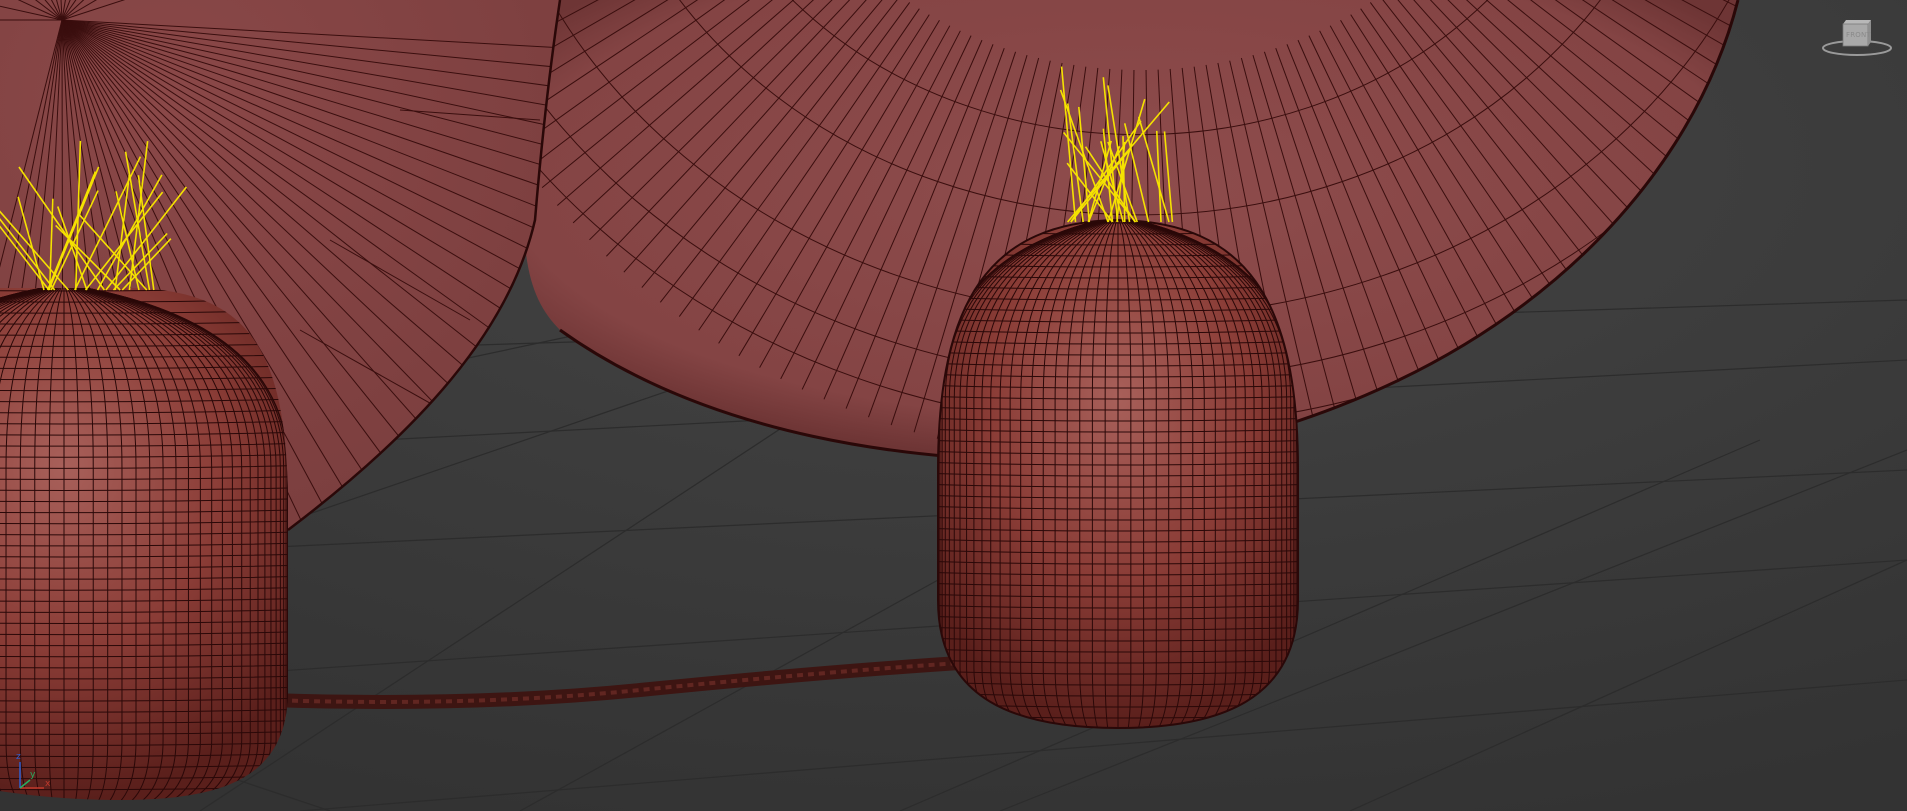 The width and height of the screenshot is (1907, 811). What do you see at coordinates (48, 784) in the screenshot?
I see `axis-x-label: x` at bounding box center [48, 784].